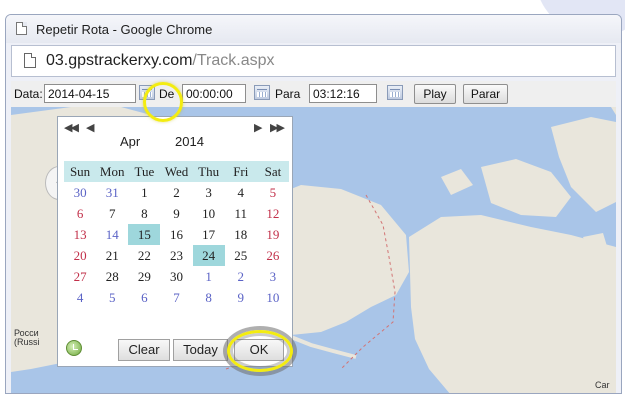 The height and width of the screenshot is (394, 625). Describe the element at coordinates (273, 255) in the screenshot. I see `calendar-day: 26` at that location.